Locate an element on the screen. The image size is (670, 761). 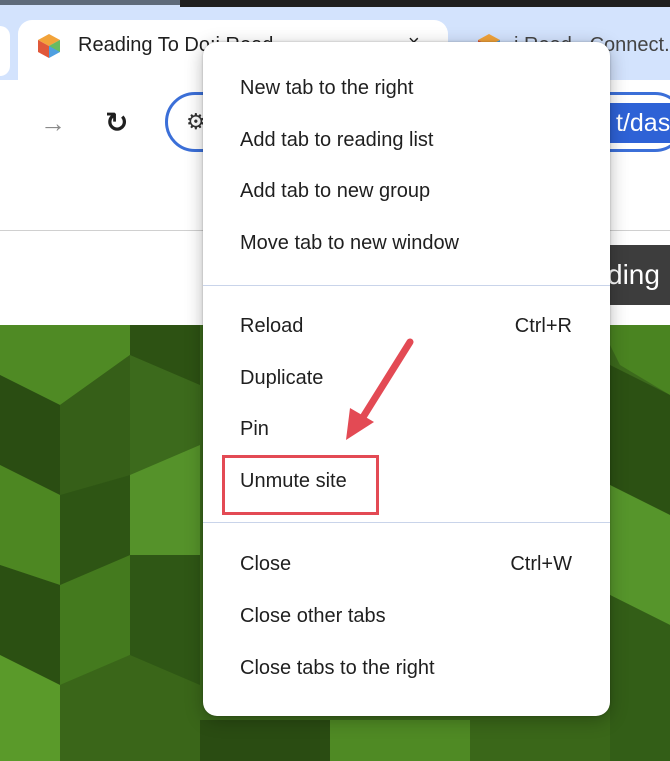
reload-icon: ↻ is located at coordinates (116, 122).